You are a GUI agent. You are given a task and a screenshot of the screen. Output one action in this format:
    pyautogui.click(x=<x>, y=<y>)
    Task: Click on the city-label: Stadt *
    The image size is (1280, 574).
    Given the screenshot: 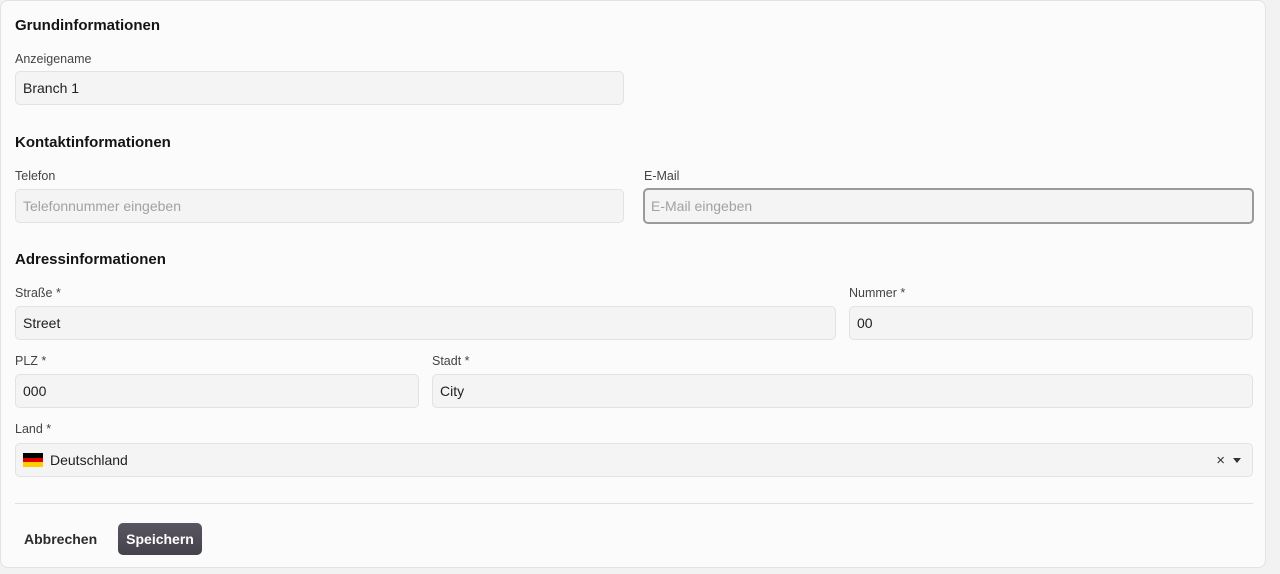 What is the action you would take?
    pyautogui.click(x=451, y=361)
    